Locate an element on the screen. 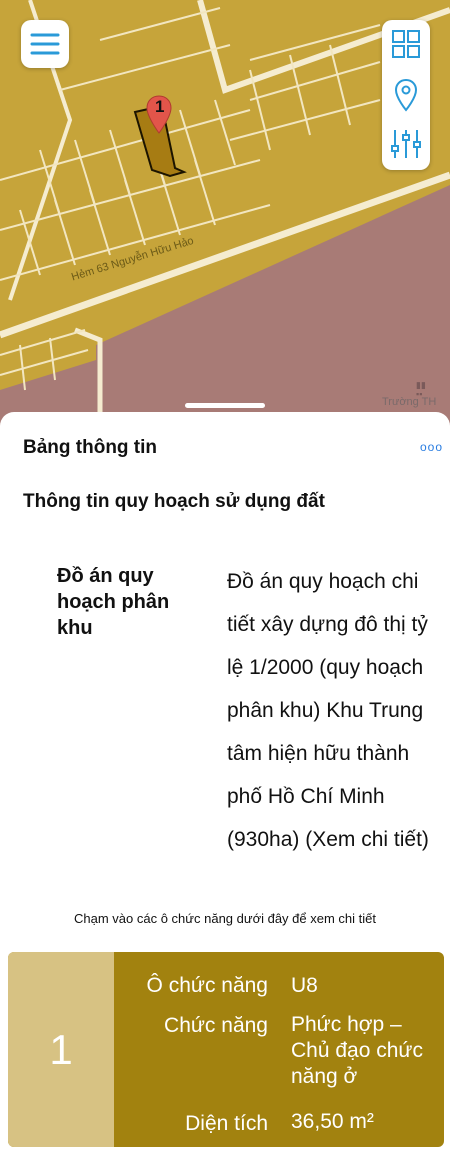  map-tools-panel is located at coordinates (406, 95).